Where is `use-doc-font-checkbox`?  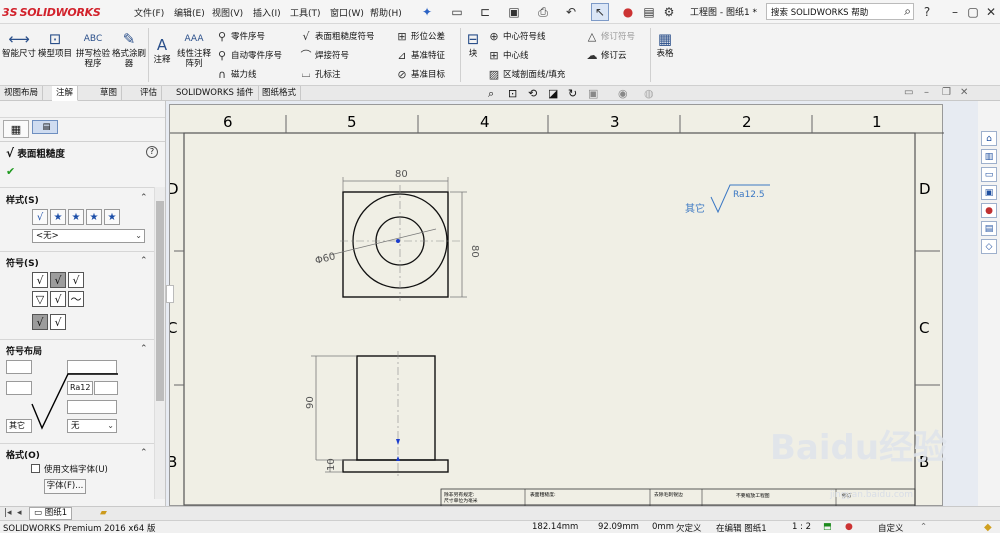
use-doc-font-checkbox is located at coordinates (35, 468).